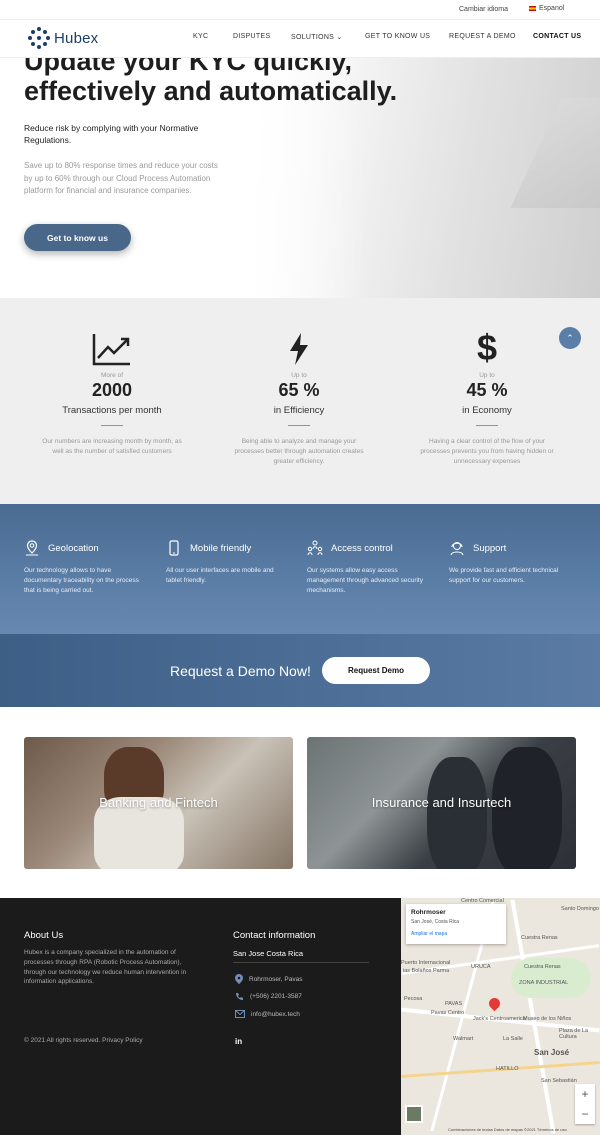 This screenshot has height=1135, width=600. Describe the element at coordinates (487, 390) in the screenshot. I see `stat-value: 45 %` at that location.